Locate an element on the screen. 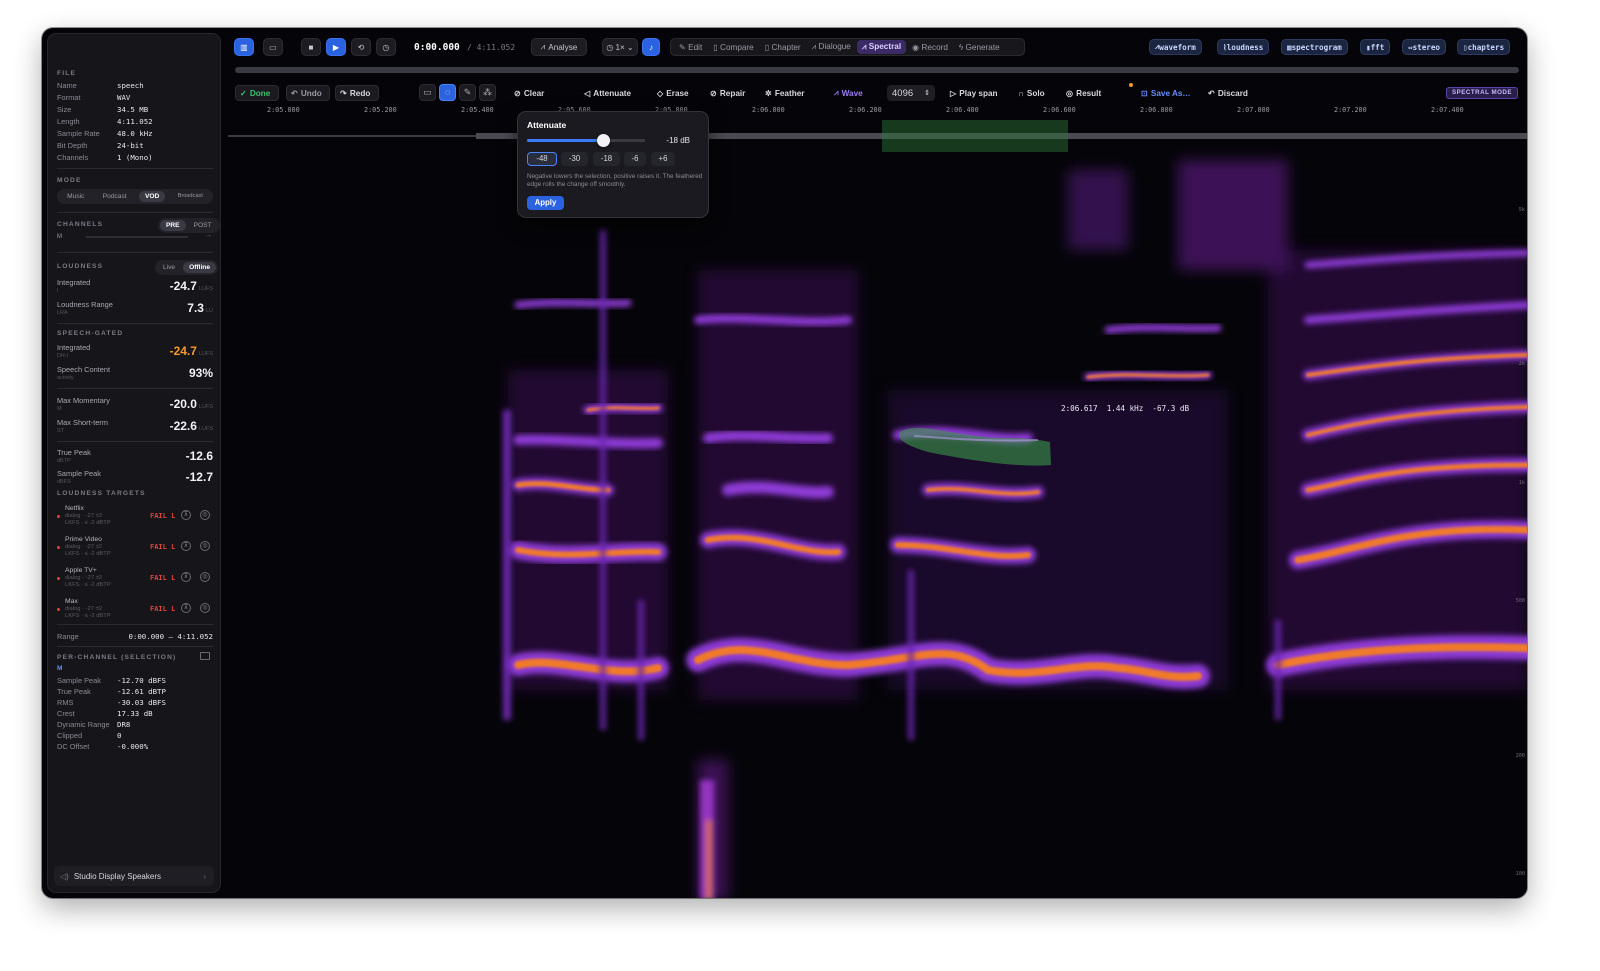 The height and width of the screenshot is (971, 1600). selection-range is located at coordinates (975, 136).